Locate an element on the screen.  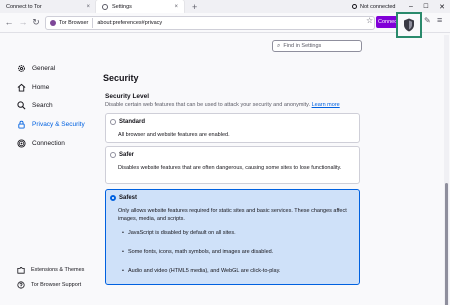
address-bar: Tor Browser about:preferences#privacy is located at coordinates (210, 23).